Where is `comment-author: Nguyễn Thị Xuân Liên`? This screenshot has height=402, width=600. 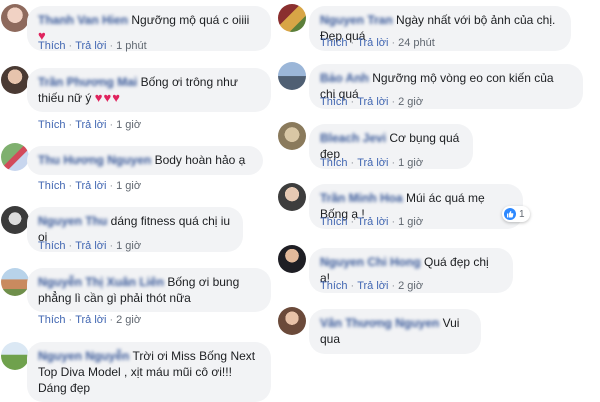 comment-author: Nguyễn Thị Xuân Liên is located at coordinates (101, 282).